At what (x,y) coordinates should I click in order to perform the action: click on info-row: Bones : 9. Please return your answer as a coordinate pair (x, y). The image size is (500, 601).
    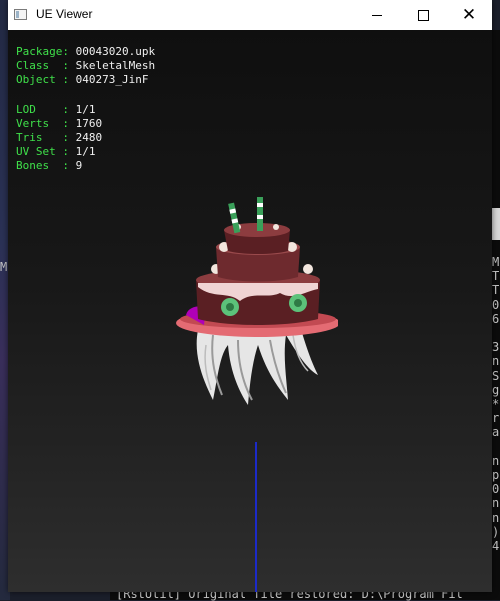
    Looking at the image, I should click on (59, 166).